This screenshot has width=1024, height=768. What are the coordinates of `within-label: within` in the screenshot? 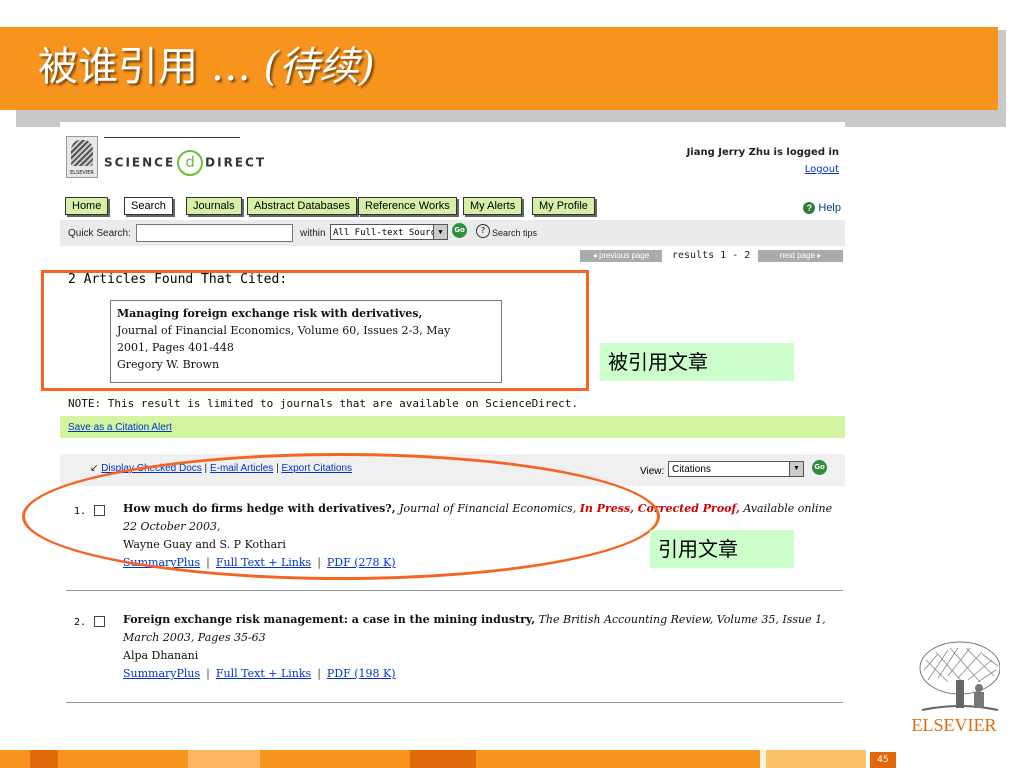 It's located at (313, 233).